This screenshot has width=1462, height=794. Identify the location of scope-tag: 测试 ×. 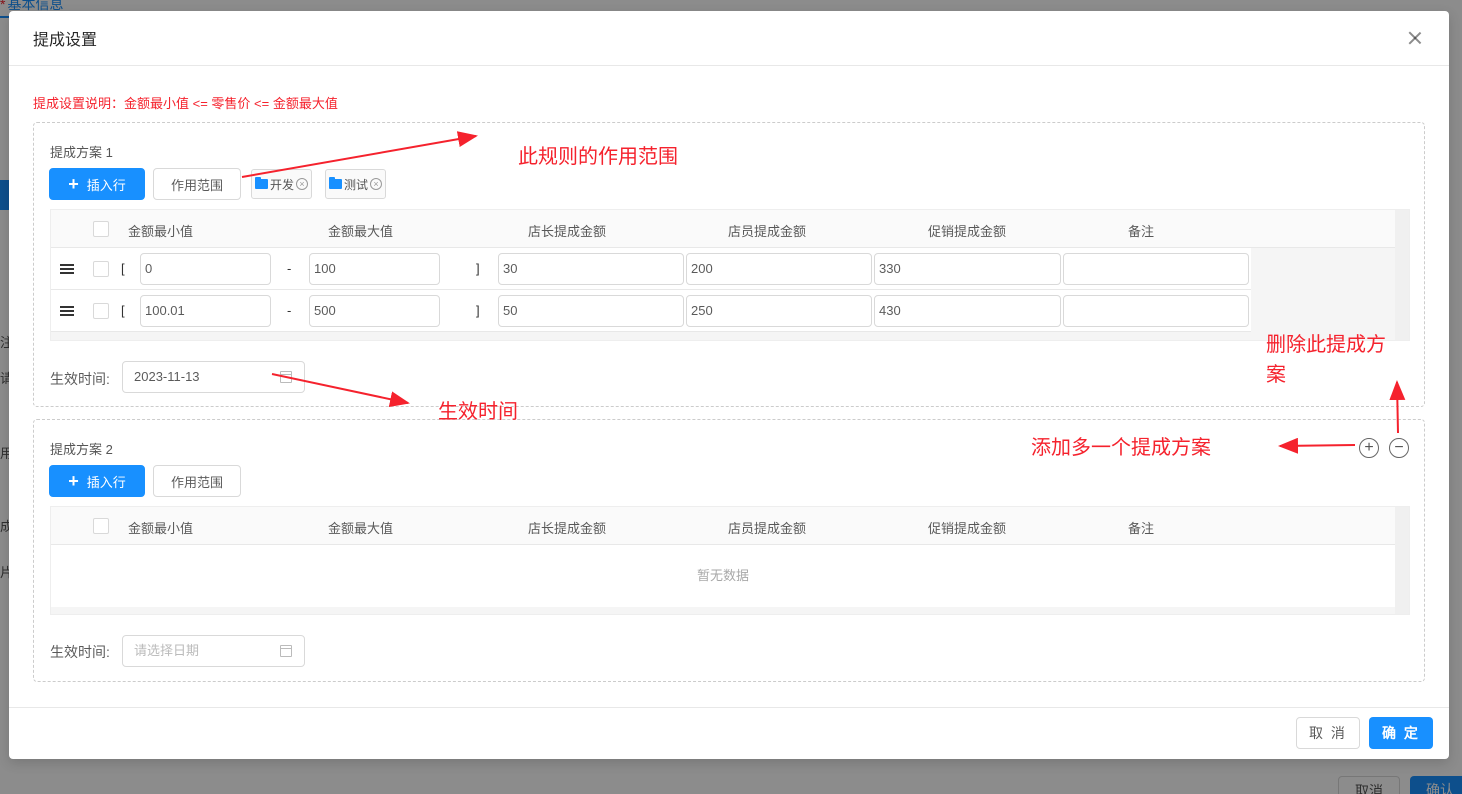
(356, 184).